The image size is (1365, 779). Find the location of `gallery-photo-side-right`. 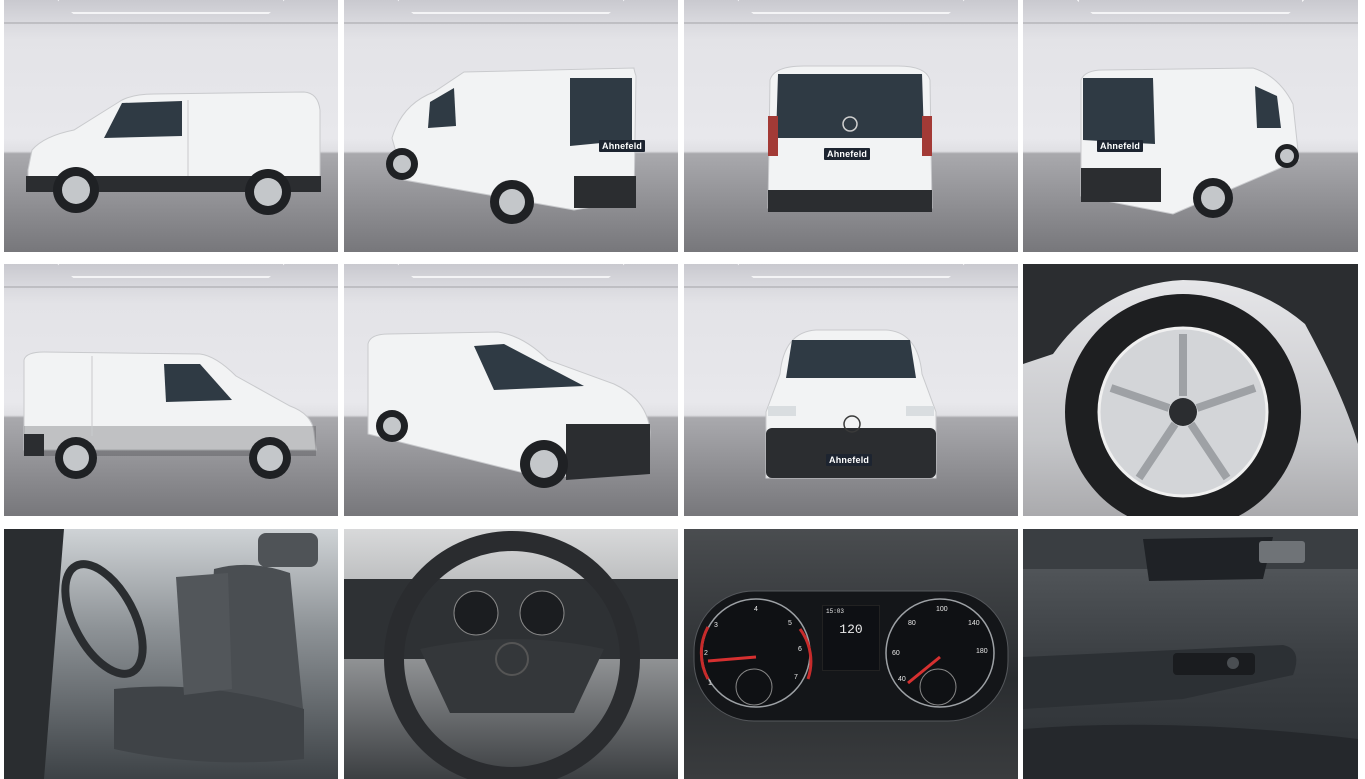

gallery-photo-side-right is located at coordinates (171, 390).